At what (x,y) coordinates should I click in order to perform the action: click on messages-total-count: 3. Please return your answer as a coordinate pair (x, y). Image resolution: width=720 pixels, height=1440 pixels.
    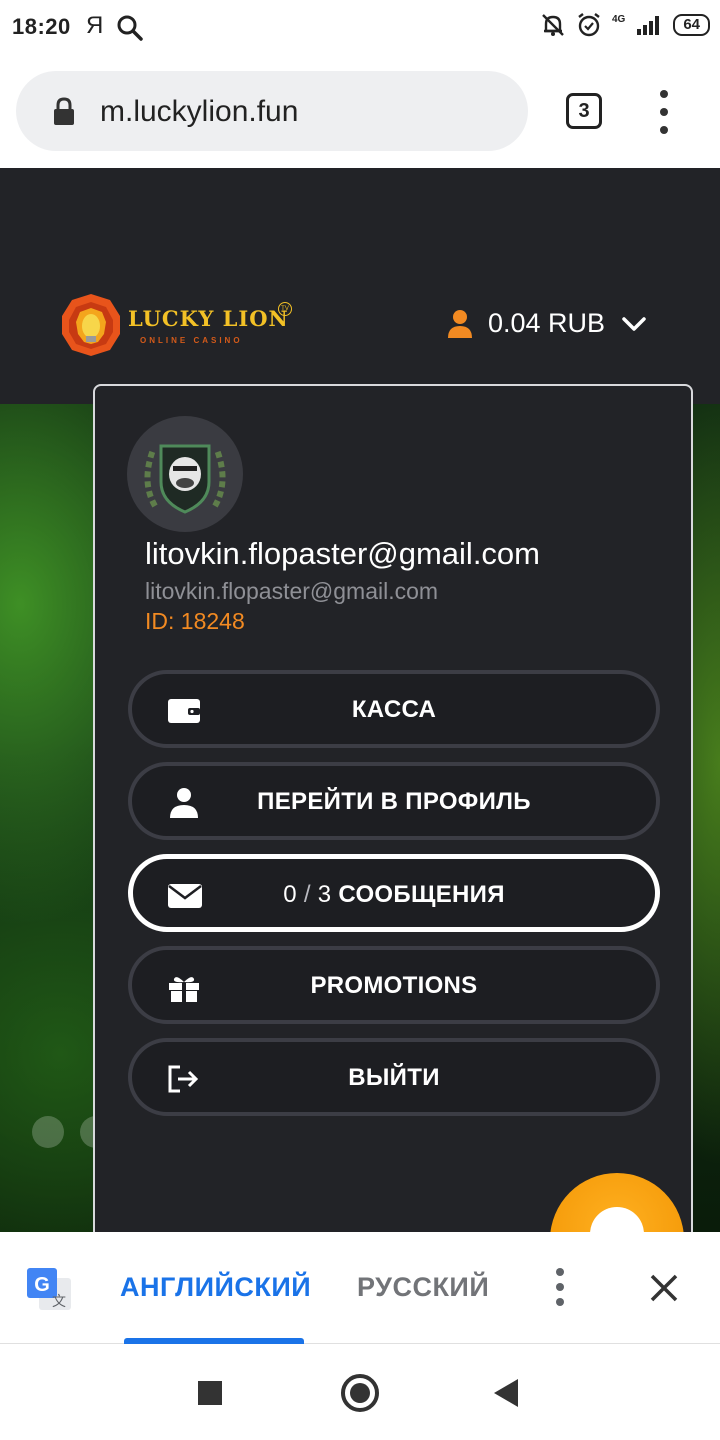
    Looking at the image, I should click on (324, 894).